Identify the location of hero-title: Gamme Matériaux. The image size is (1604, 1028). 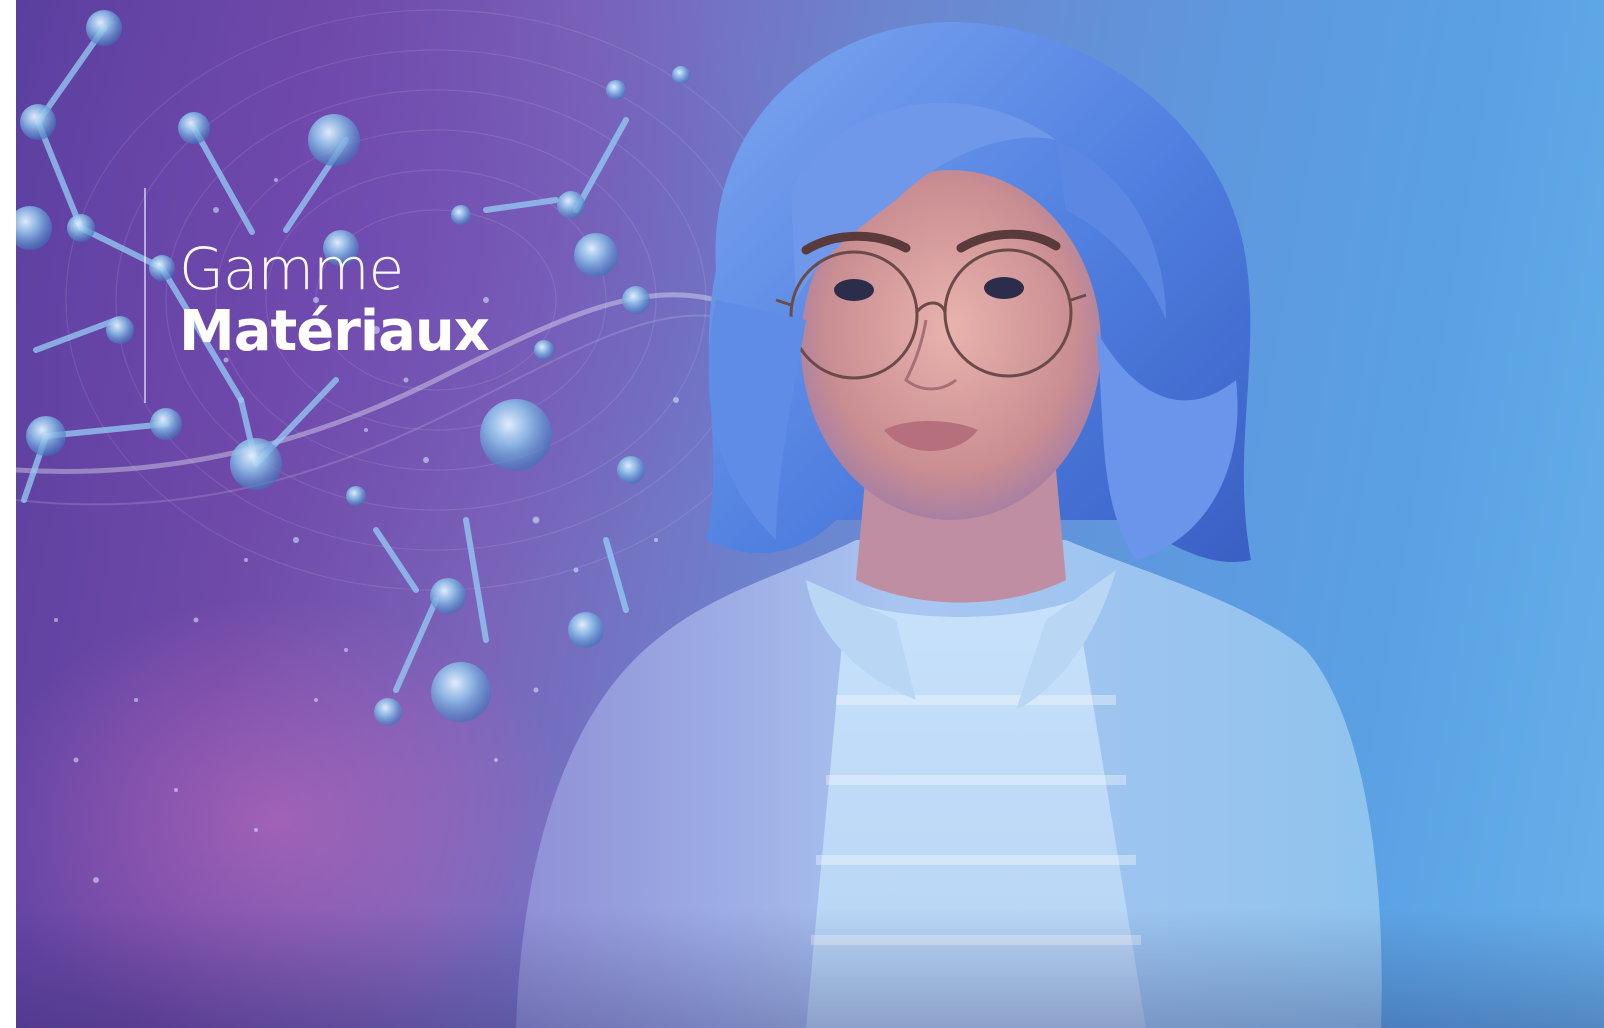
(334, 299).